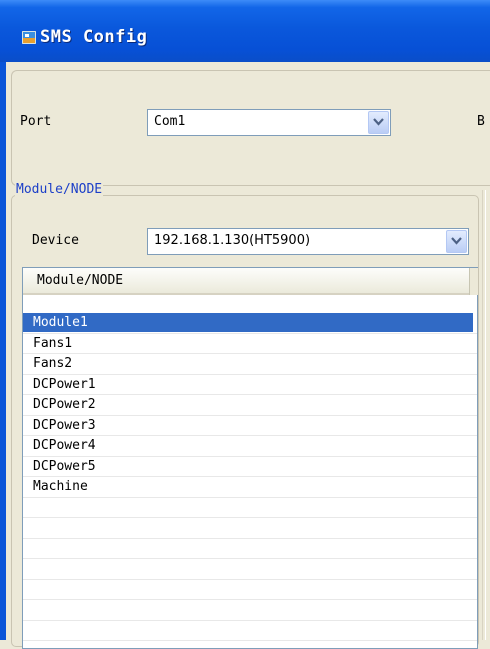 This screenshot has width=490, height=649. I want to click on window-frame-left, so click(3, 351).